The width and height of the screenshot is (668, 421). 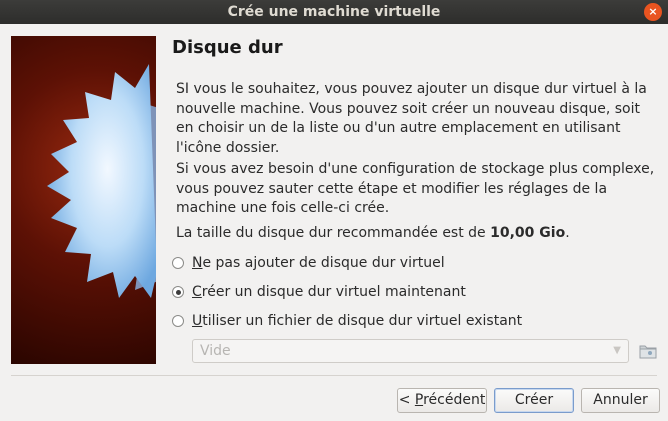 What do you see at coordinates (215, 351) in the screenshot?
I see `existing-disk-select-value: Vide` at bounding box center [215, 351].